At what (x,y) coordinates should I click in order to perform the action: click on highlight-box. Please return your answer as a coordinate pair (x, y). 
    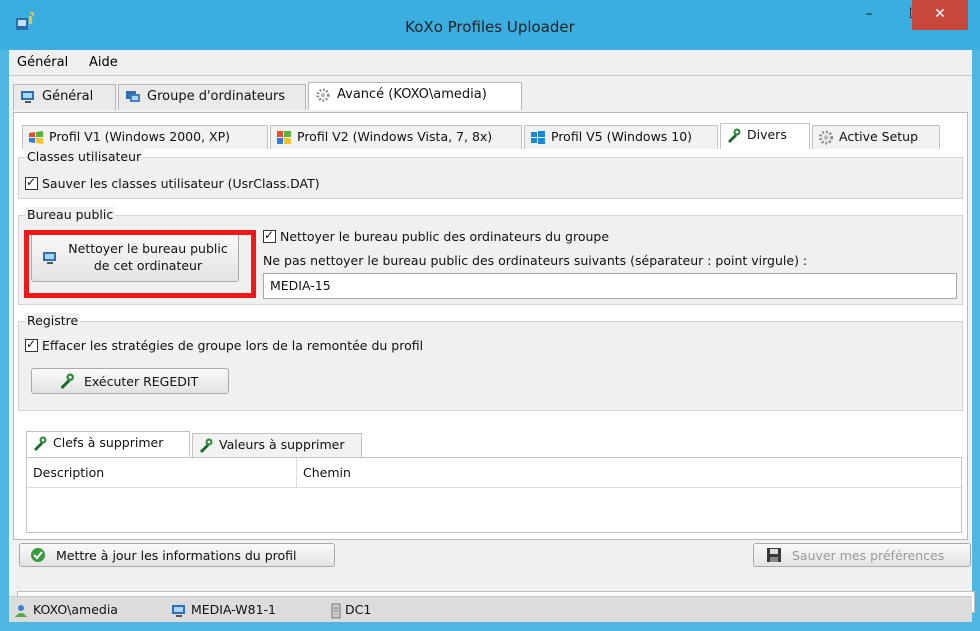
    Looking at the image, I should click on (140, 264).